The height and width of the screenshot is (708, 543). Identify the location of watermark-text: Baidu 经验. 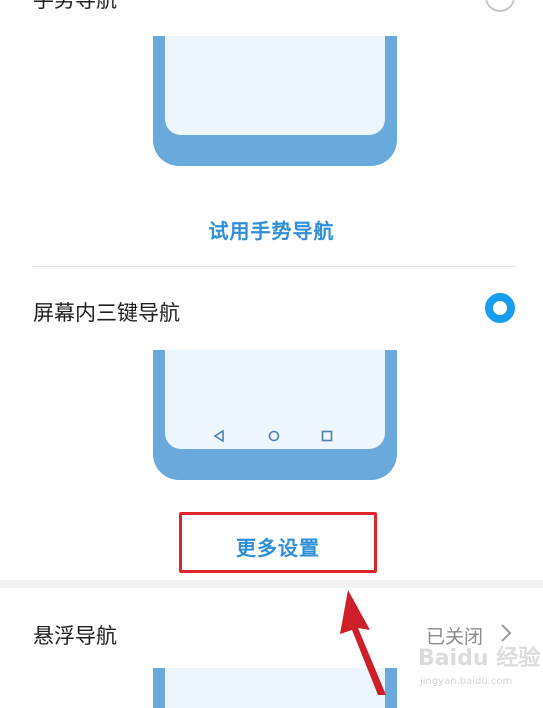
(479, 658).